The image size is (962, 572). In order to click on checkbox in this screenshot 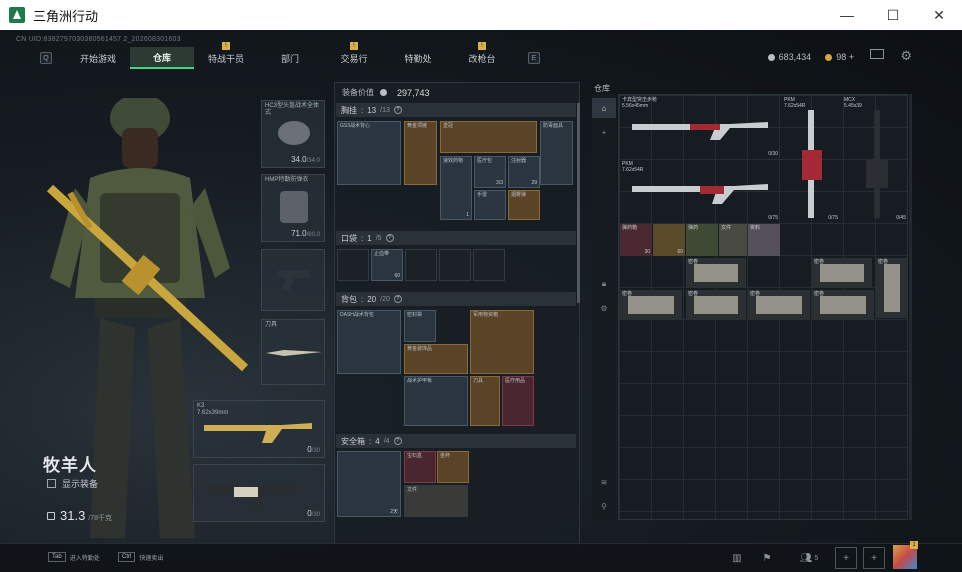, I will do `click(51, 483)`.